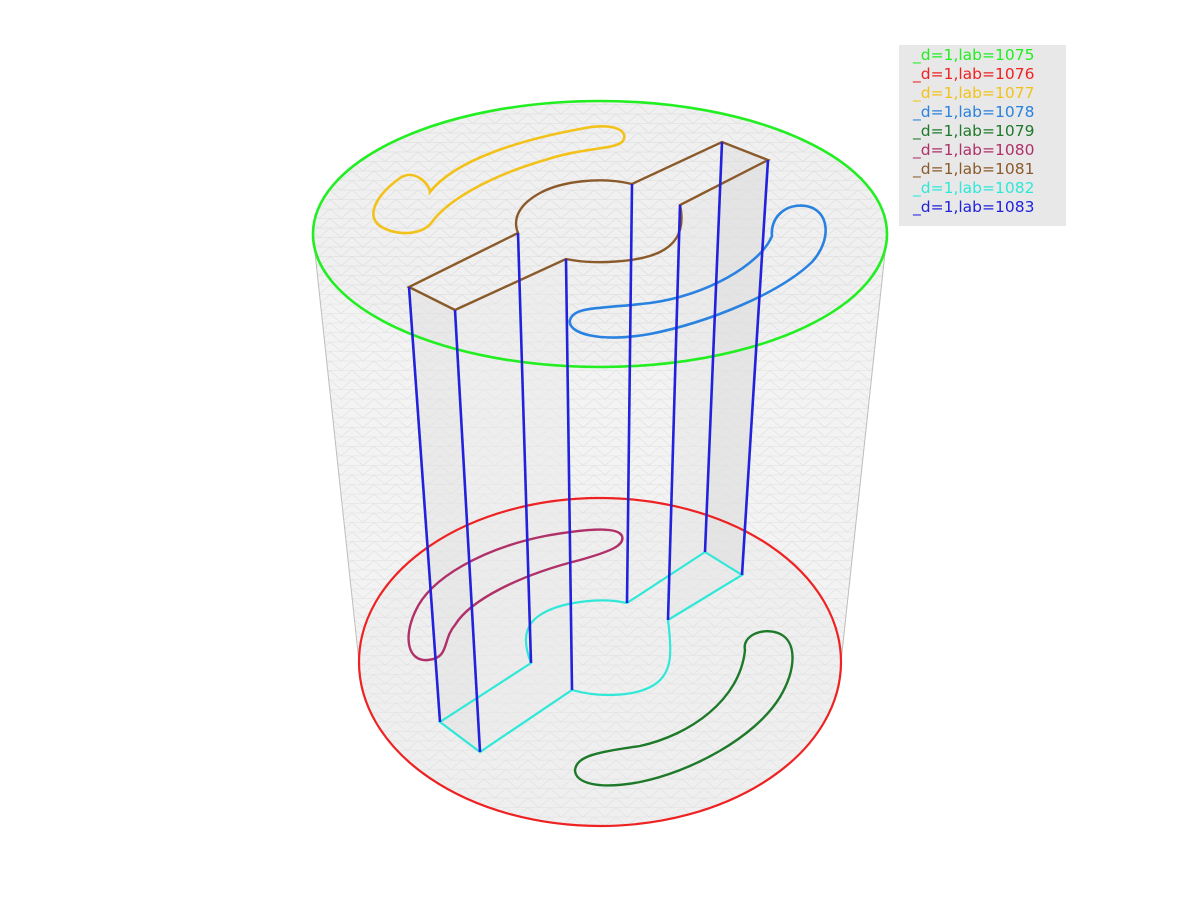 The height and width of the screenshot is (903, 1200). What do you see at coordinates (974, 169) in the screenshot?
I see `legend-item-1081: _d=1,lab=1081` at bounding box center [974, 169].